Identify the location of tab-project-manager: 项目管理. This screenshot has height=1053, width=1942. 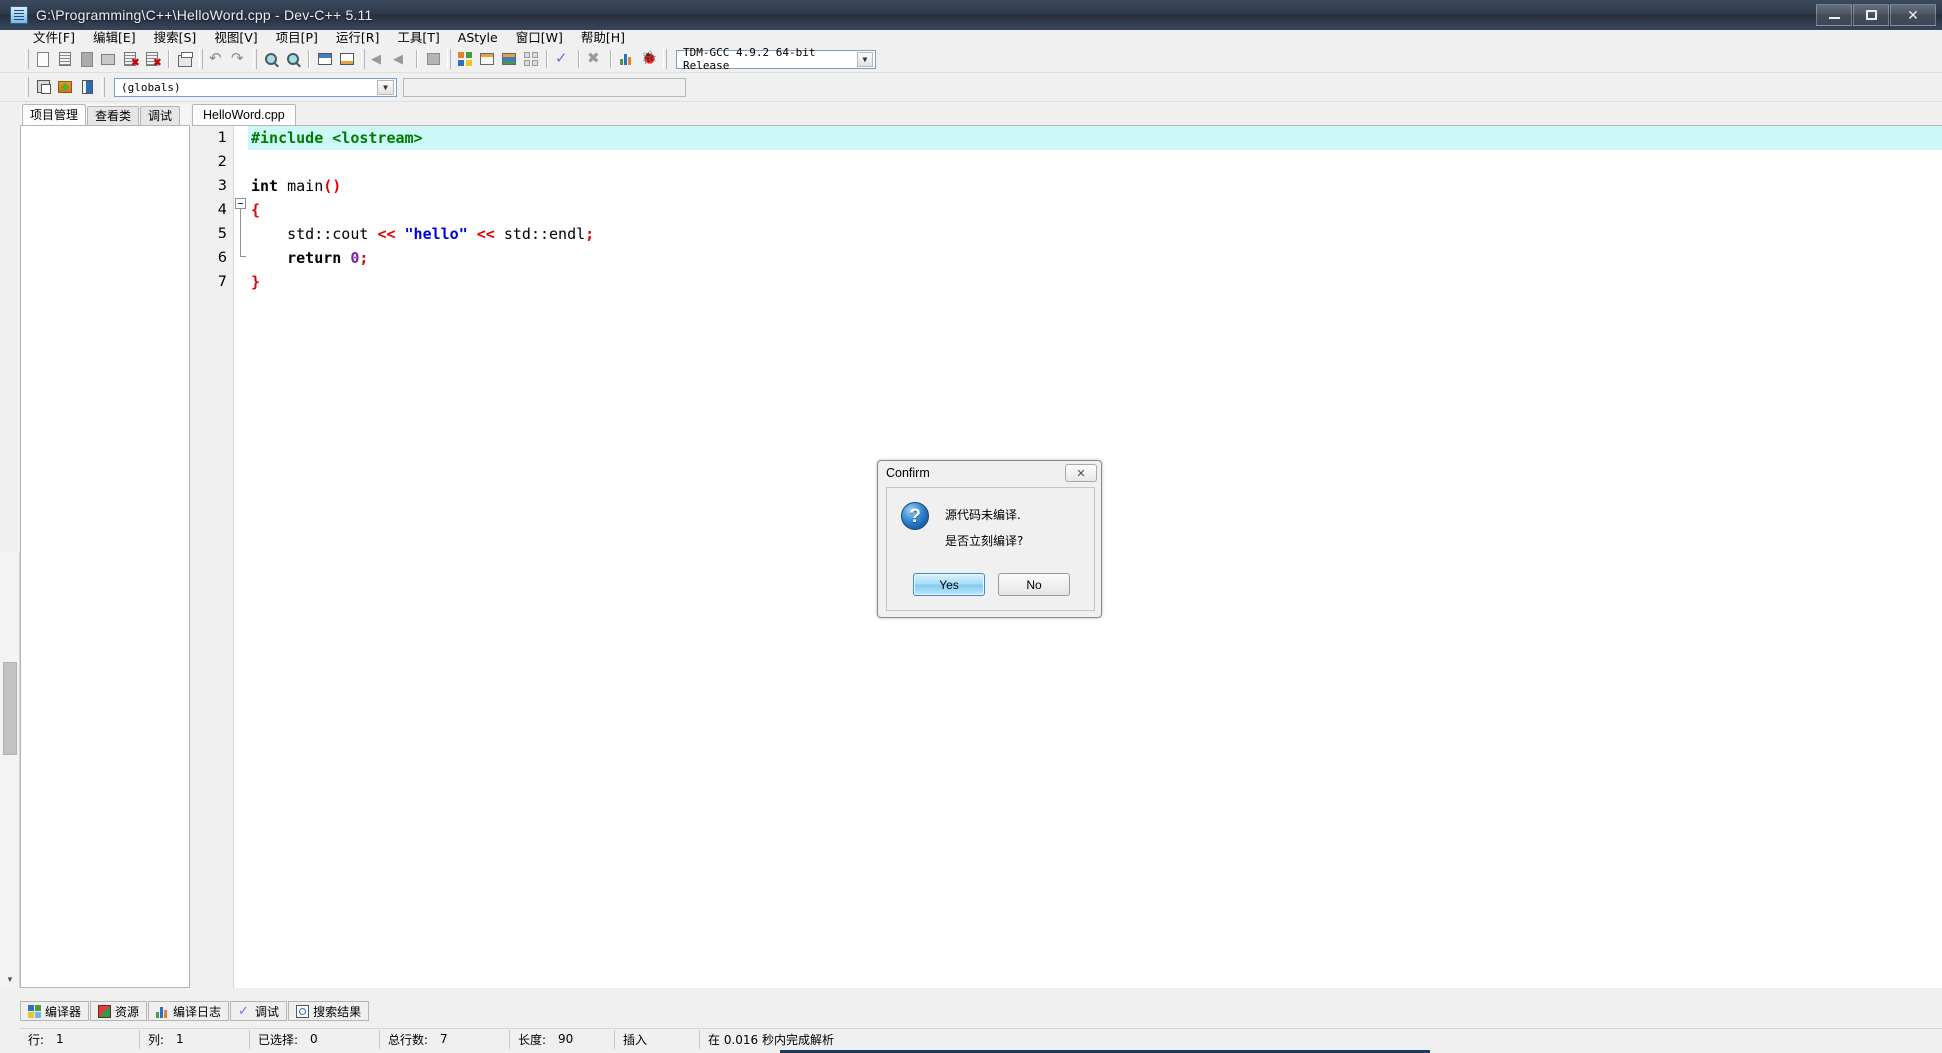
(54, 114).